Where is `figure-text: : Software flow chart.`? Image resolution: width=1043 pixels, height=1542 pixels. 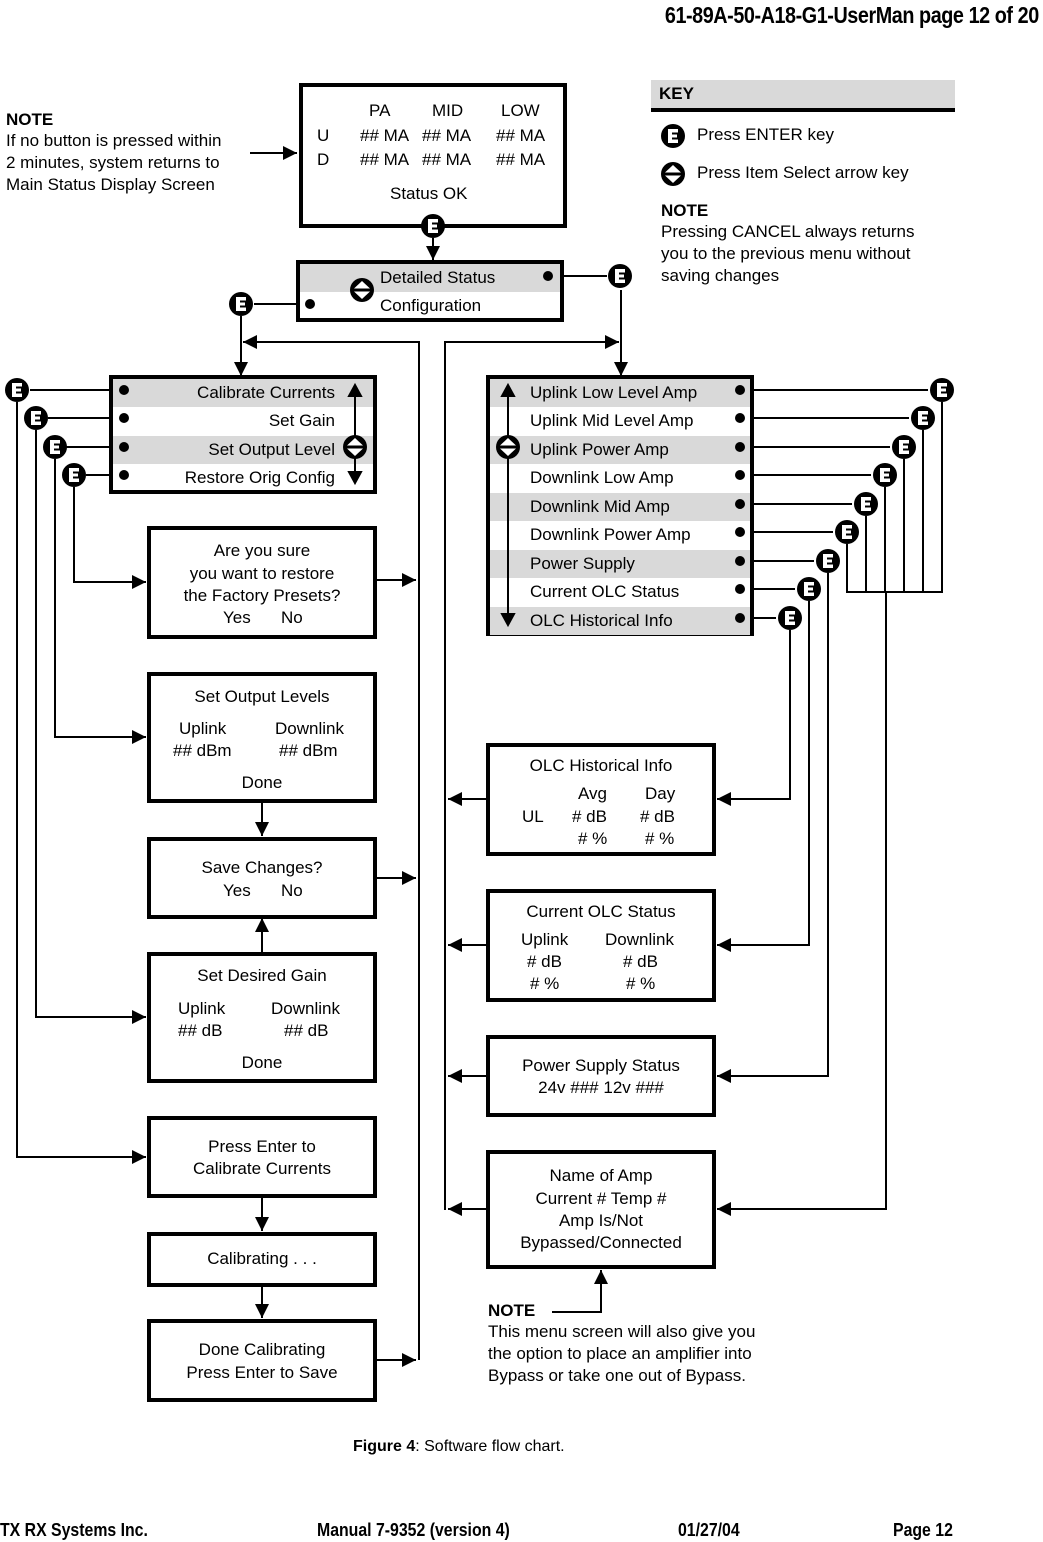
figure-text: : Software flow chart. is located at coordinates (490, 1446).